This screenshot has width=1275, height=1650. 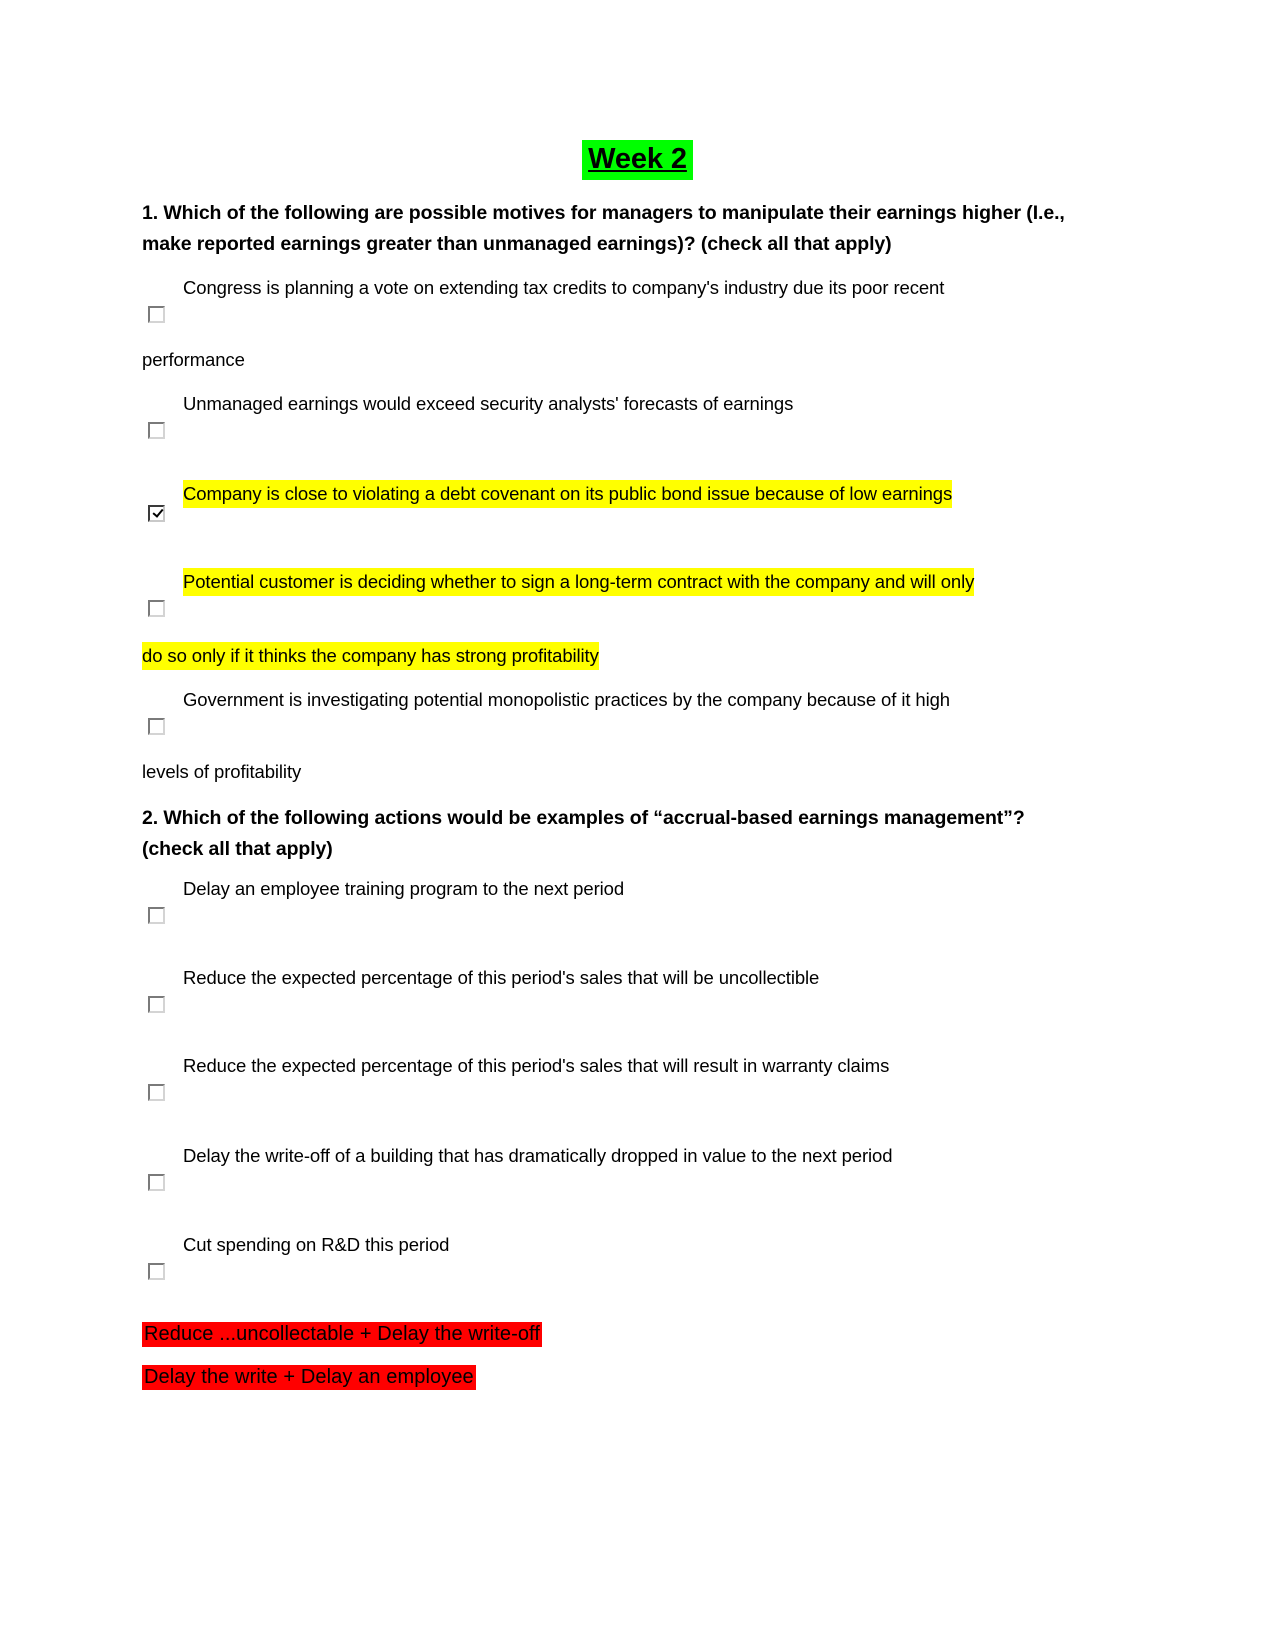 I want to click on question-2-heading-line-2: (check all that apply), so click(x=237, y=849).